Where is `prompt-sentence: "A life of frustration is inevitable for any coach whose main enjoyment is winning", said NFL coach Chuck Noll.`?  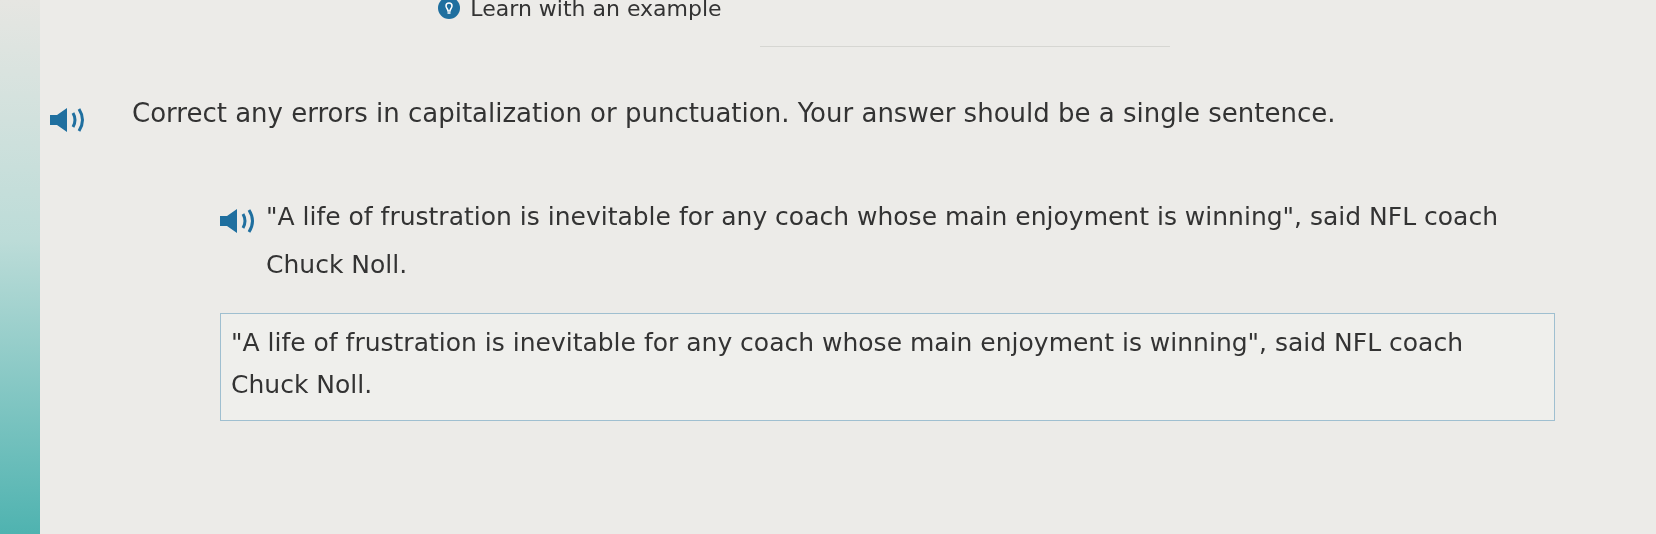 prompt-sentence: "A life of frustration is inevitable for any coach whose main enjoyment is winning", said NFL coach Chuck Noll. is located at coordinates (882, 240).